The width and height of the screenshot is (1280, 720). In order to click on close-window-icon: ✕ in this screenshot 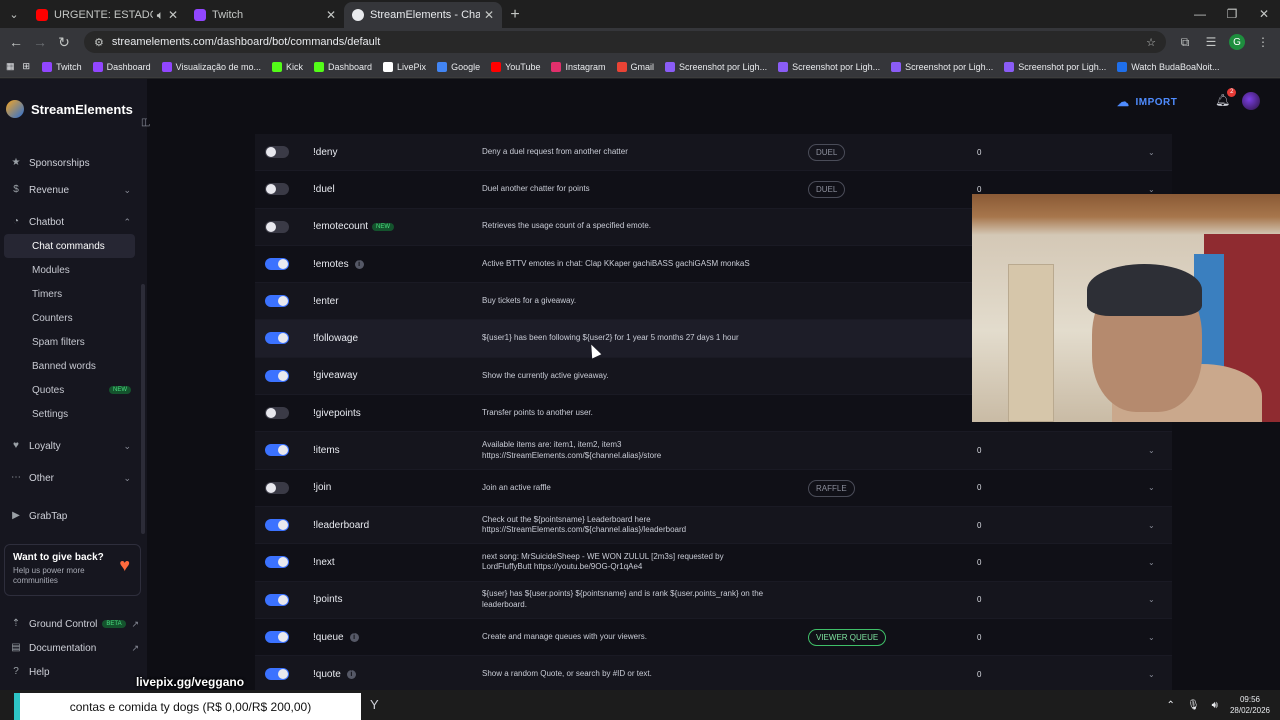, I will do `click(1264, 14)`.